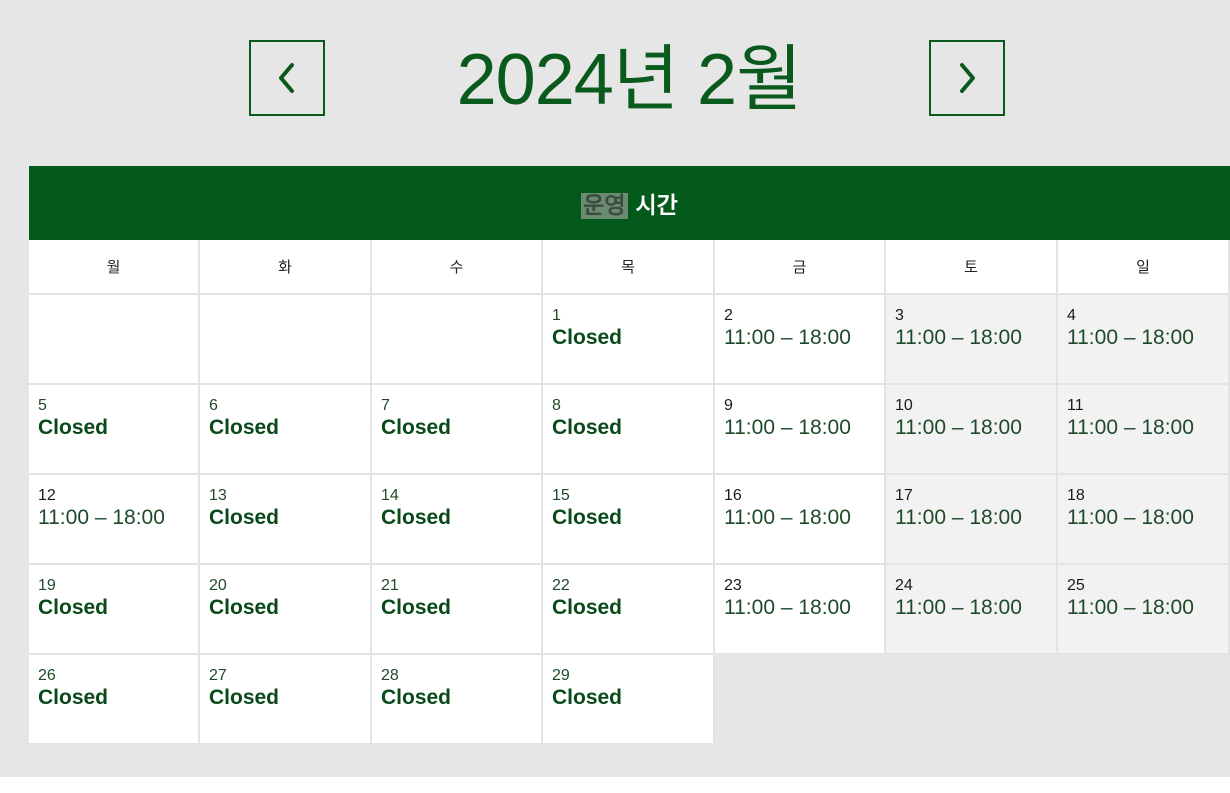 The width and height of the screenshot is (1230, 793). Describe the element at coordinates (800, 520) in the screenshot. I see `calendar-day-cell: 16 11:00 – 18:00` at that location.